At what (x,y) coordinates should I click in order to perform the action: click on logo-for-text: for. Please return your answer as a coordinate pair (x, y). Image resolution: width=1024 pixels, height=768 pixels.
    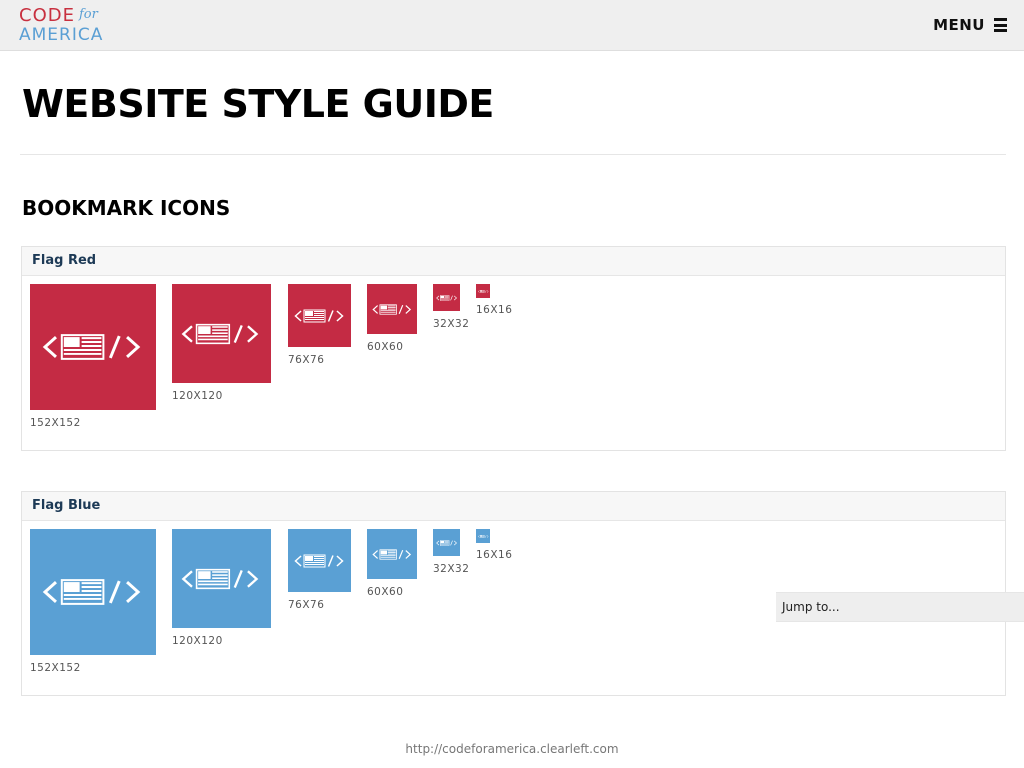
    Looking at the image, I should click on (88, 14).